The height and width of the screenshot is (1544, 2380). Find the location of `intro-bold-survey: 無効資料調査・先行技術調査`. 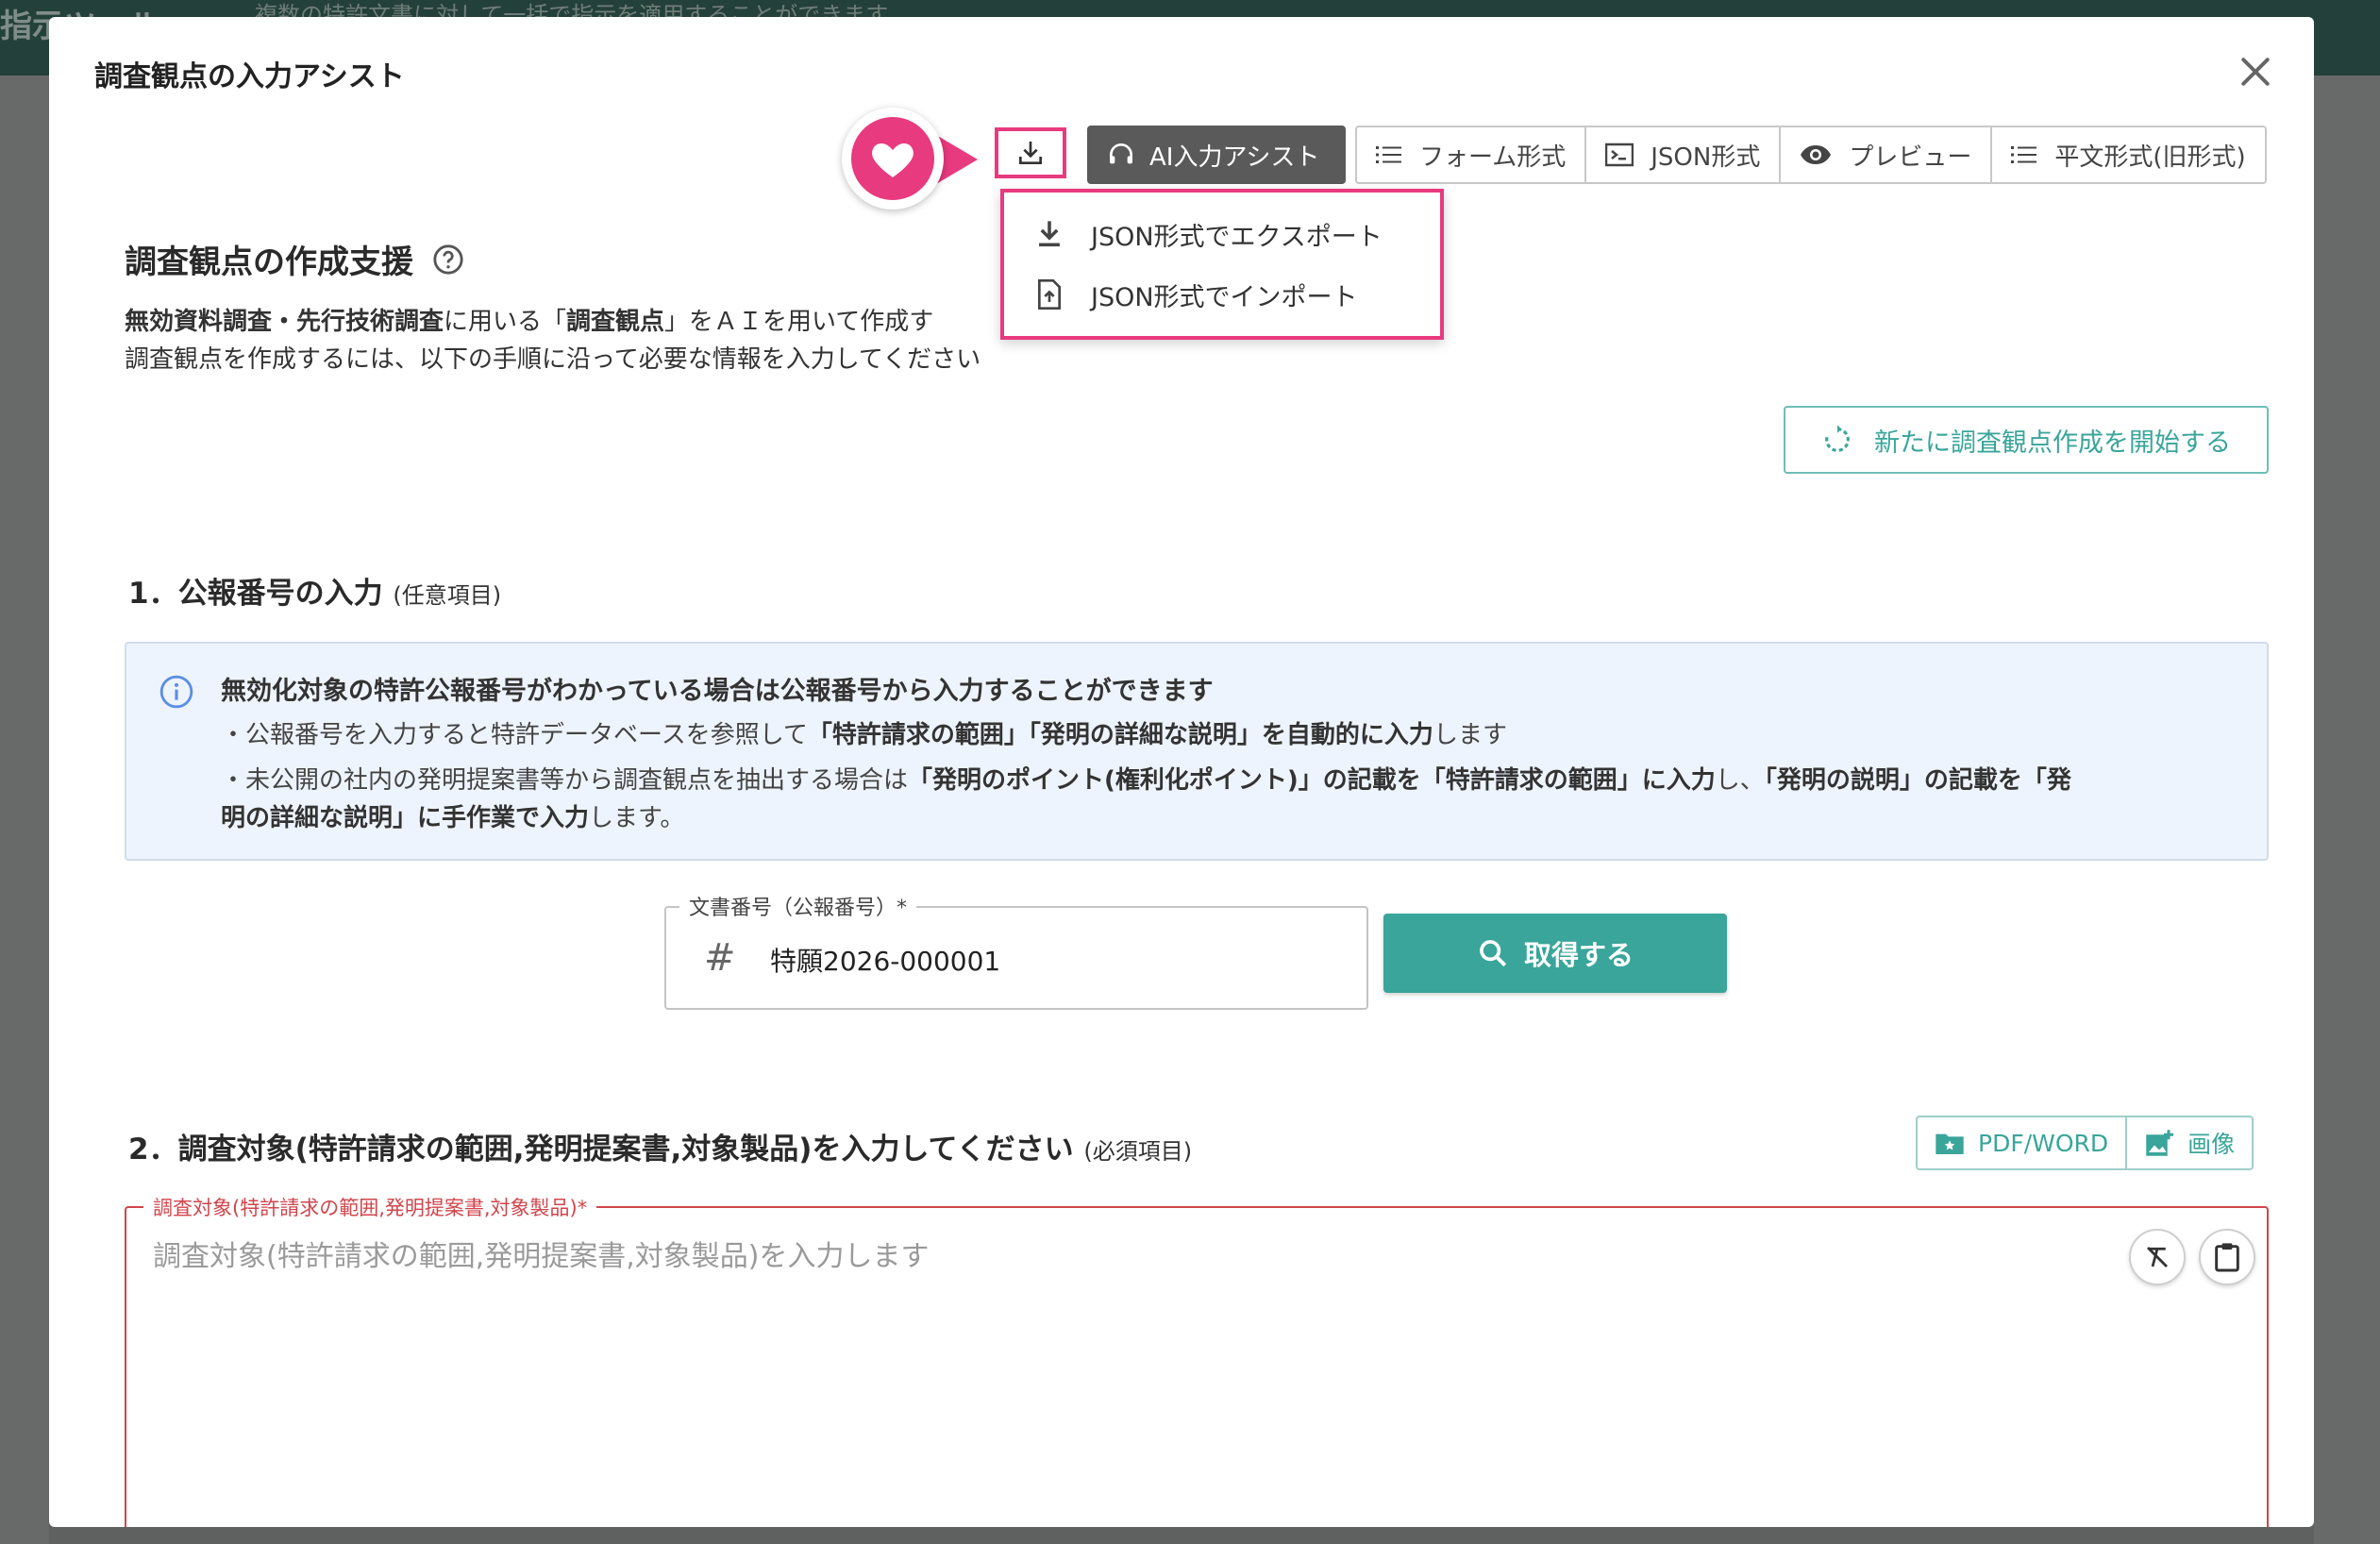

intro-bold-survey: 無効資料調査・先行技術調査 is located at coordinates (284, 322).